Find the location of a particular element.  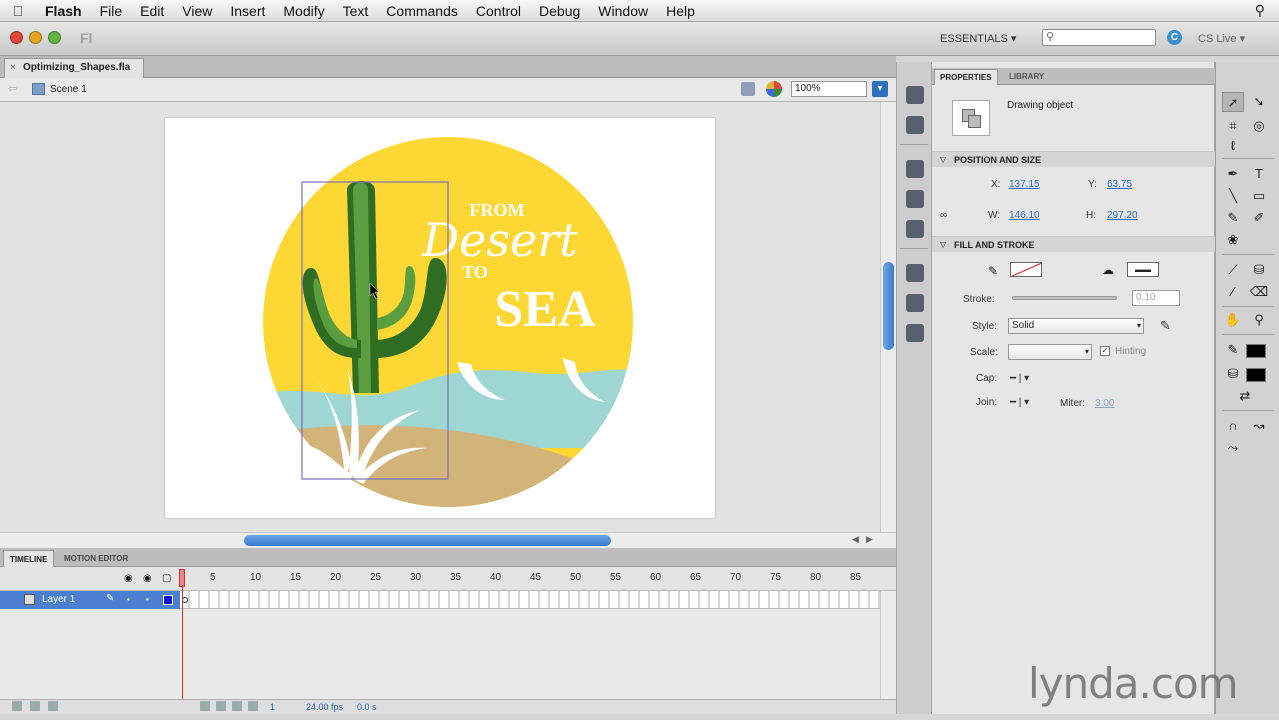

workspace-switcher: ESSENTIALS ▾ is located at coordinates (978, 38).